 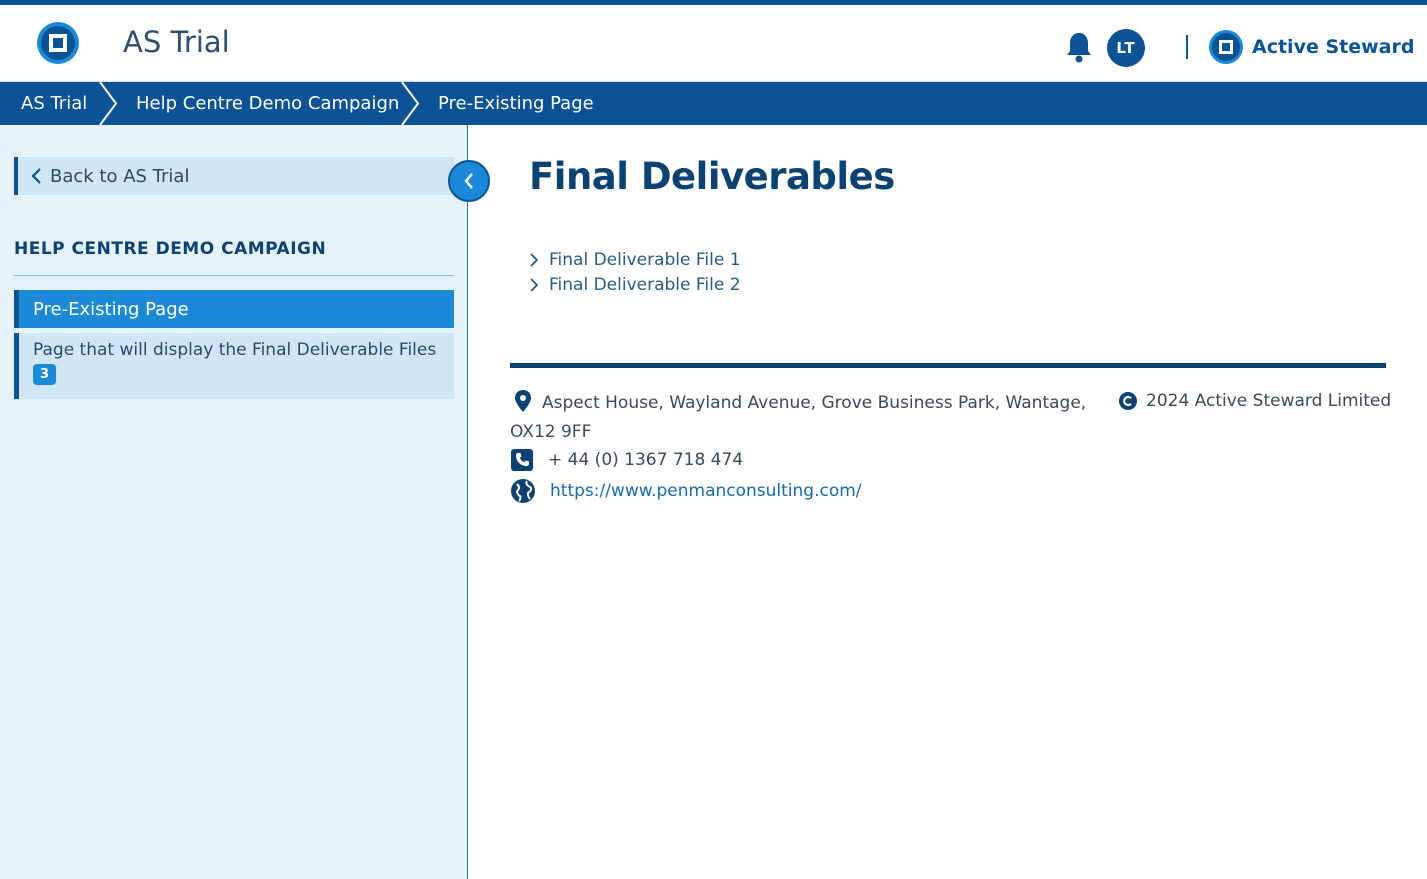 I want to click on globe-icon, so click(x=523, y=491).